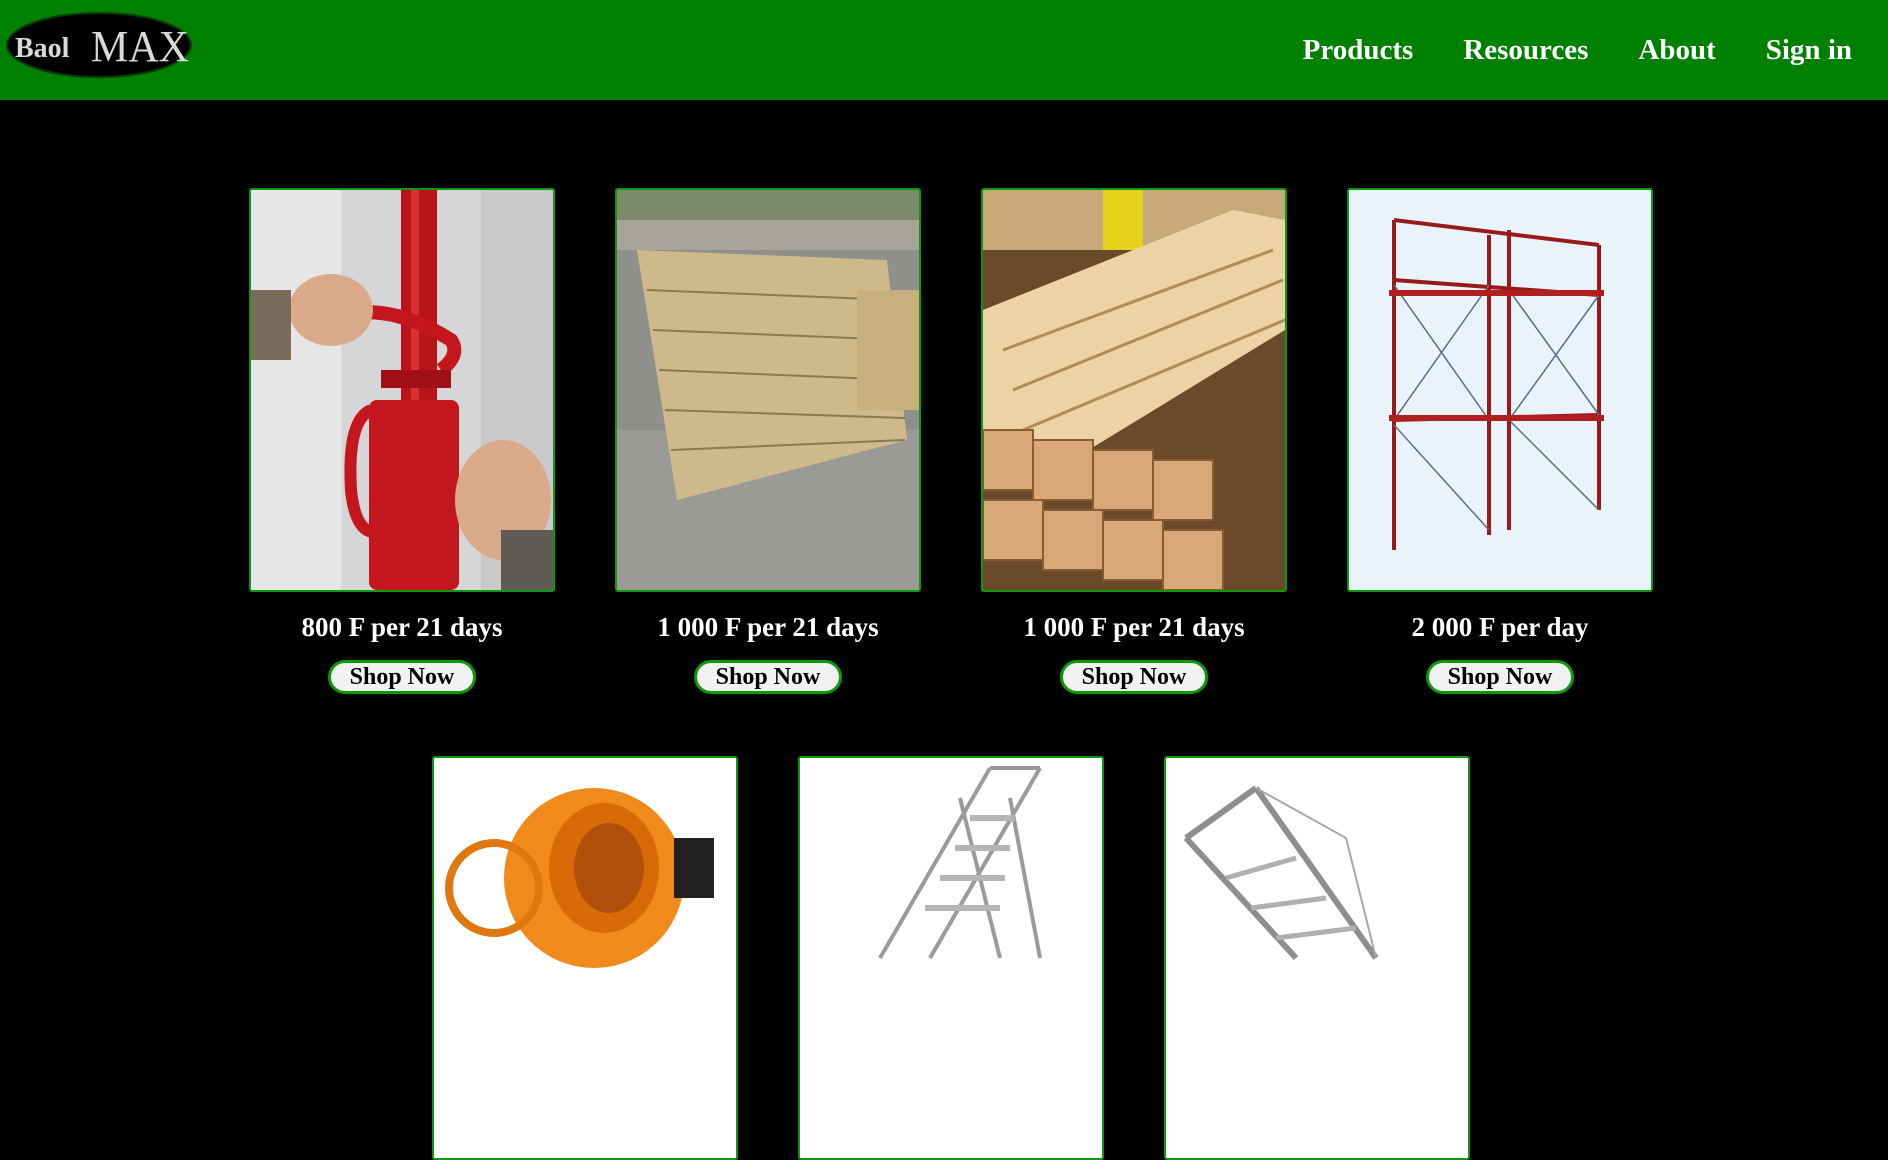  Describe the element at coordinates (42, 48) in the screenshot. I see `svg-text: Baol` at that location.